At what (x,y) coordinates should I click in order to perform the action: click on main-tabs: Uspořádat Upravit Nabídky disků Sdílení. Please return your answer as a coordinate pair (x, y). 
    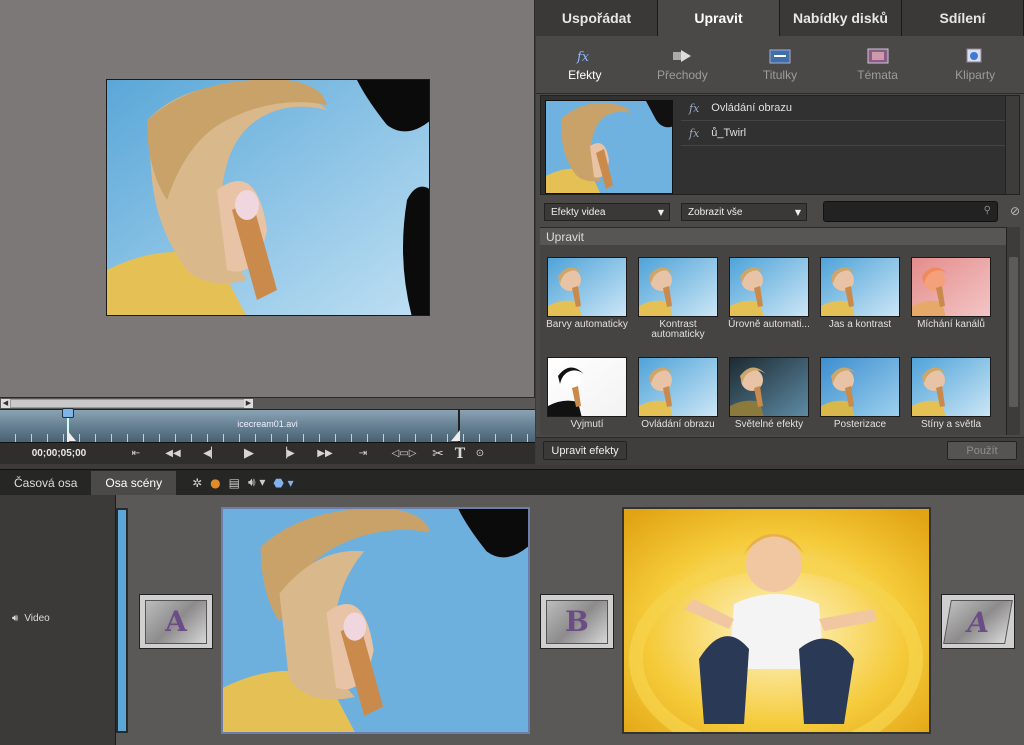
    Looking at the image, I should click on (780, 18).